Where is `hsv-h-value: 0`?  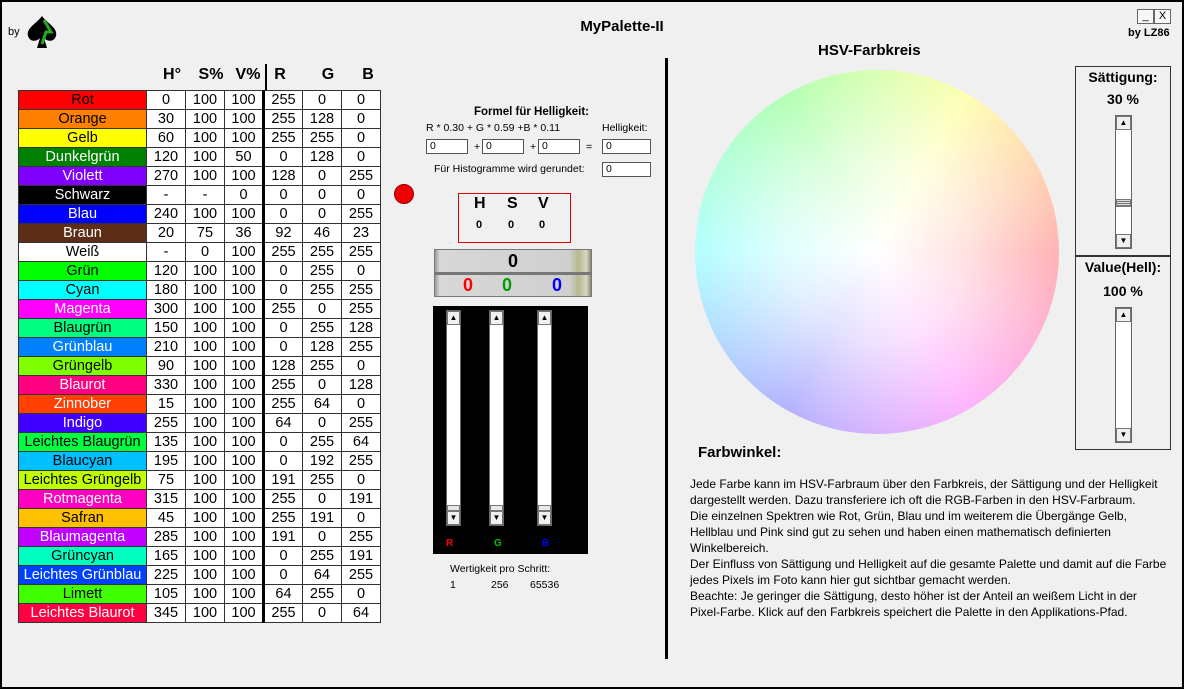 hsv-h-value: 0 is located at coordinates (479, 225).